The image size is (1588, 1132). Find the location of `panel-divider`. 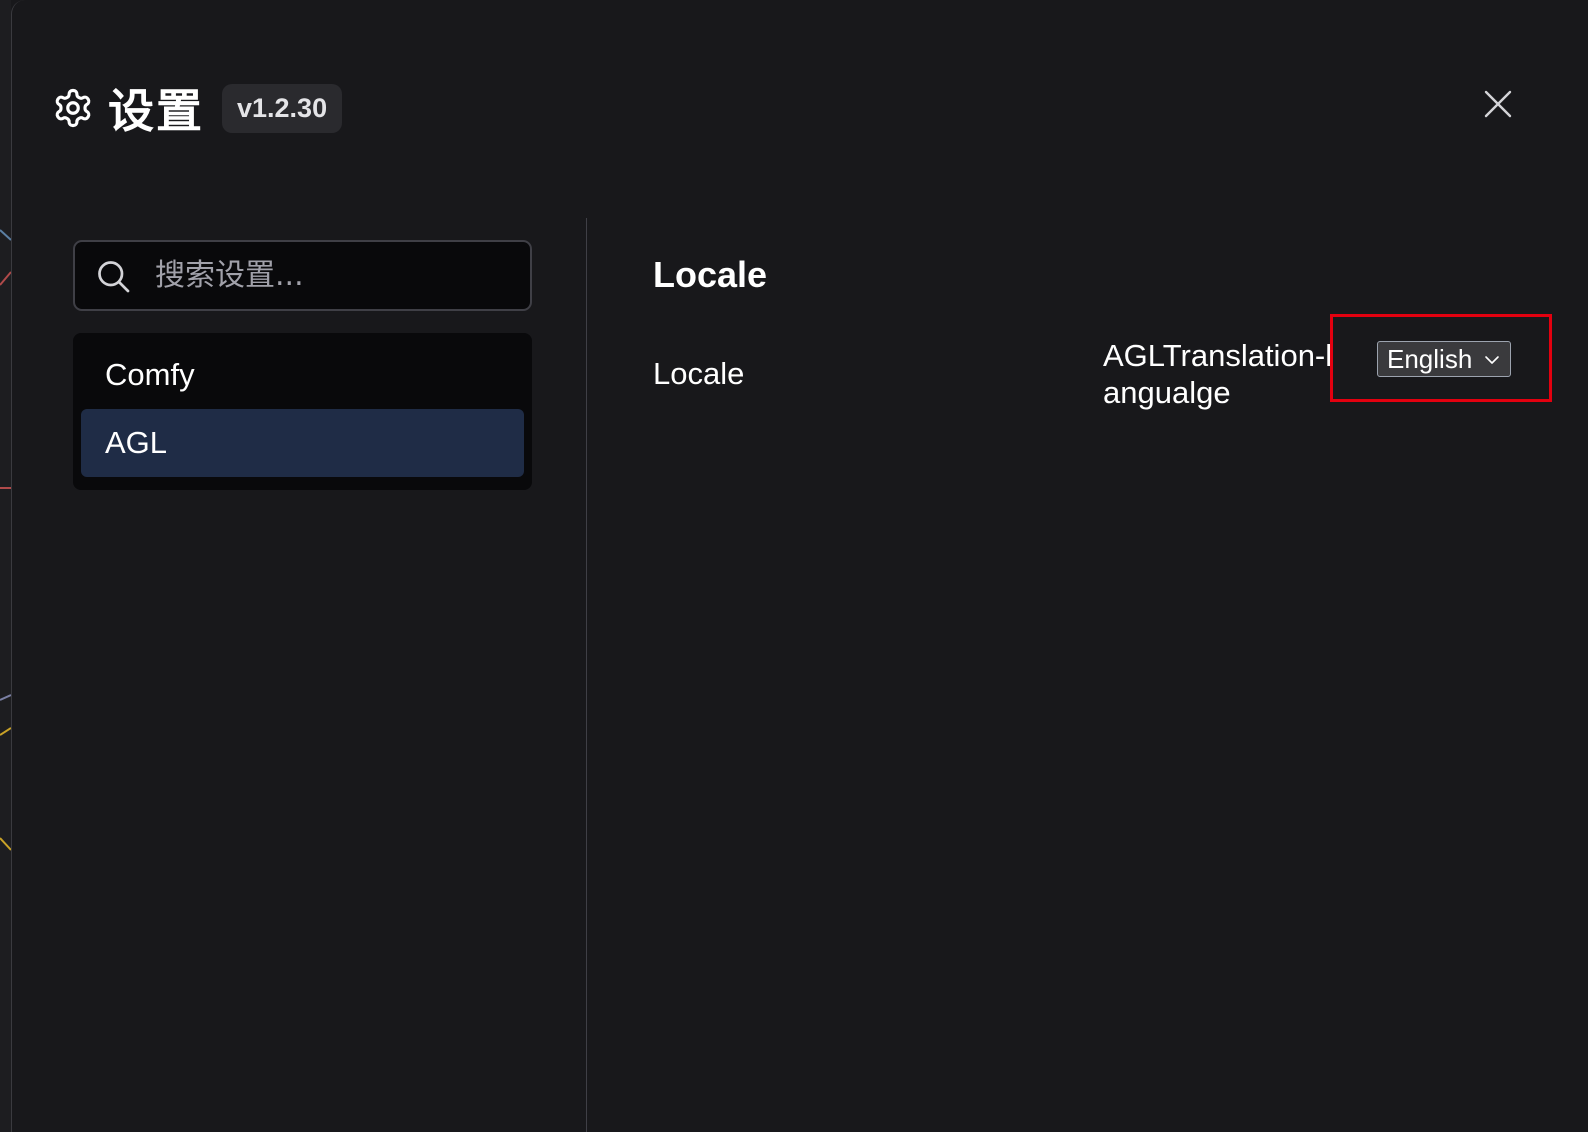

panel-divider is located at coordinates (586, 675).